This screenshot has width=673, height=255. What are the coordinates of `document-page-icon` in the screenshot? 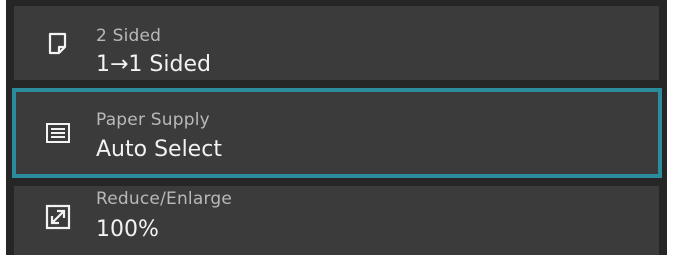 It's located at (58, 44).